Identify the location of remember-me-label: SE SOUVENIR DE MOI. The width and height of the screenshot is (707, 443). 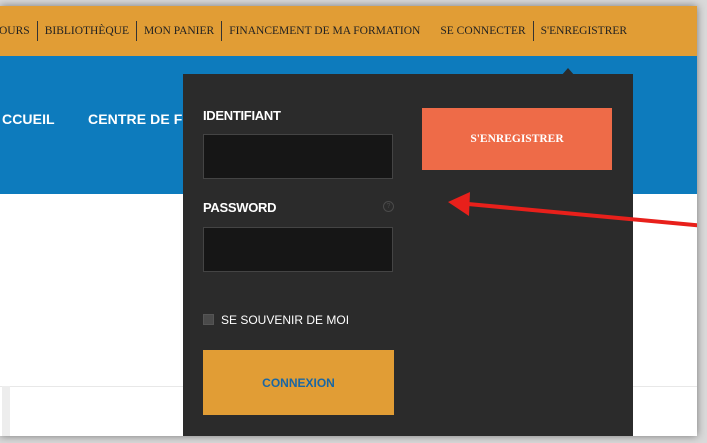
(285, 320).